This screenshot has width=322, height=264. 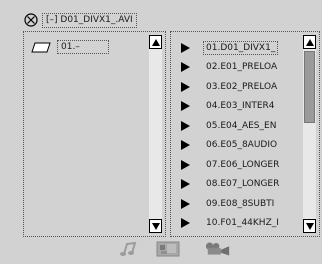 I want to click on file-item: 04.E03_INTER4, so click(x=238, y=107).